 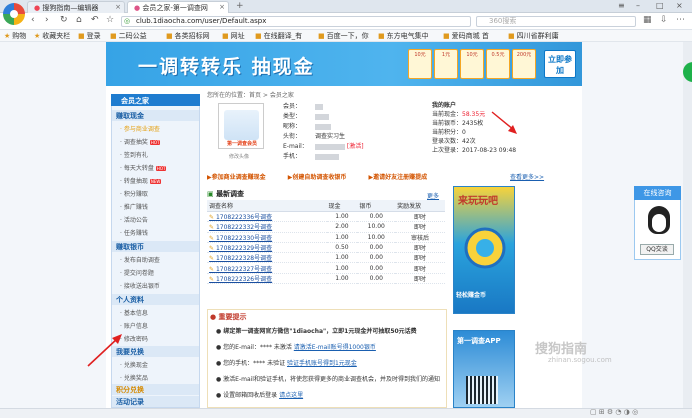 I want to click on sidebar-section-records: 活动记录, so click(x=155, y=401).